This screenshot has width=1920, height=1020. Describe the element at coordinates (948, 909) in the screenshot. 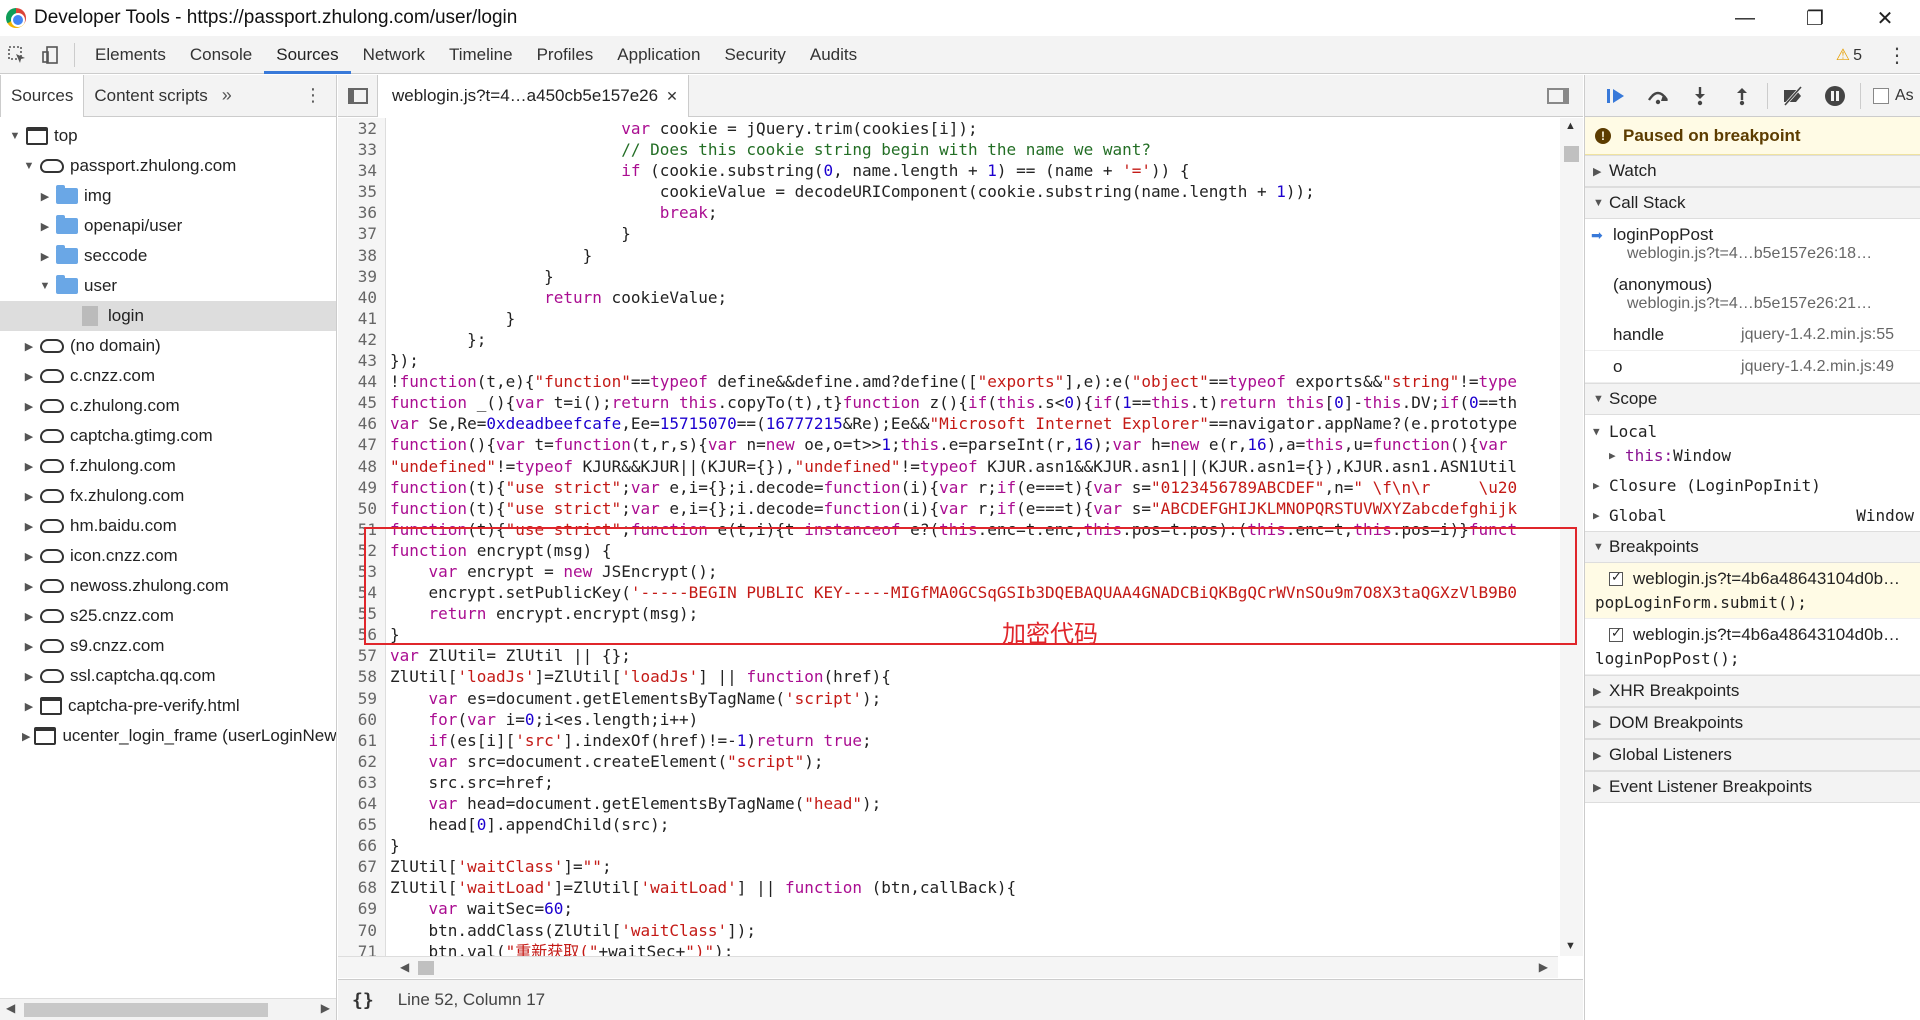

I see `code-line: 69 var waitSec=60;` at that location.